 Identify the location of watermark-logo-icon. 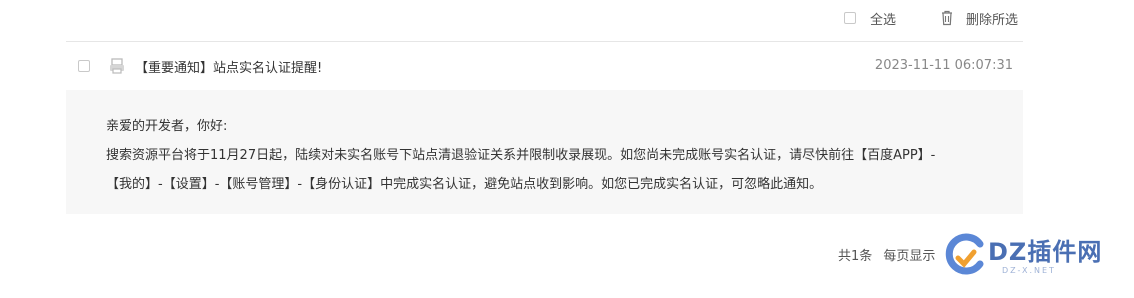
(964, 254).